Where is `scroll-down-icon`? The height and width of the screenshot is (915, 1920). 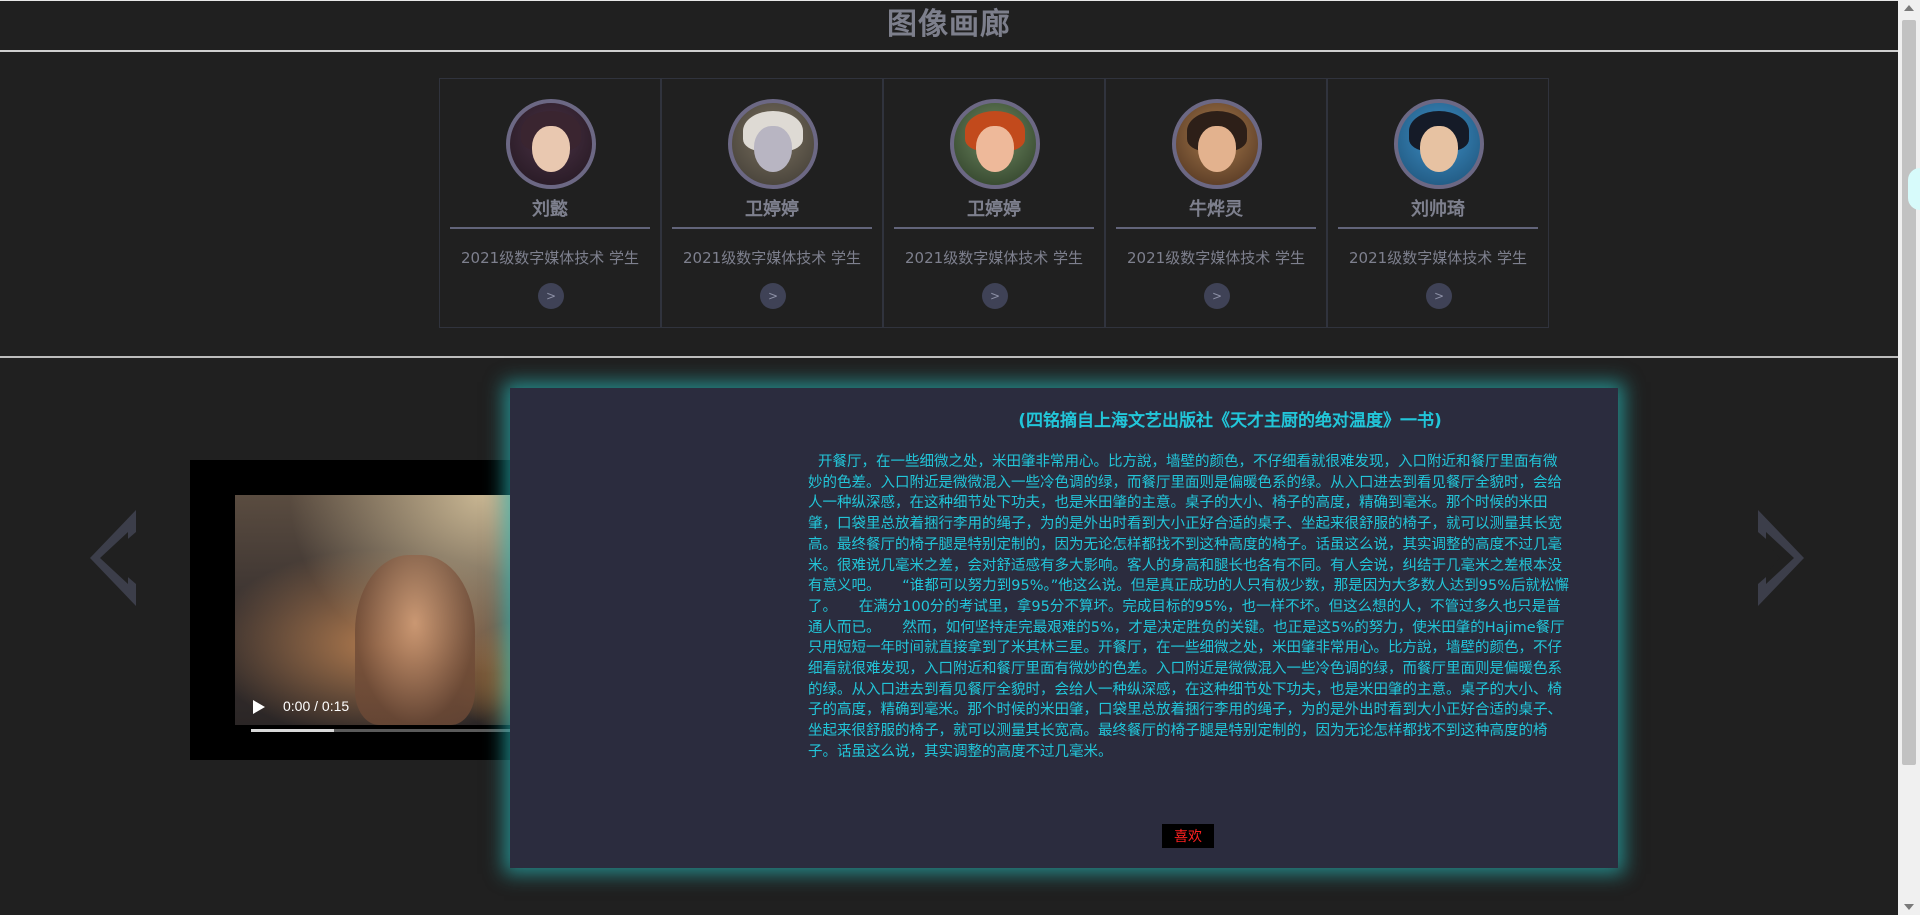
scroll-down-icon is located at coordinates (1909, 907).